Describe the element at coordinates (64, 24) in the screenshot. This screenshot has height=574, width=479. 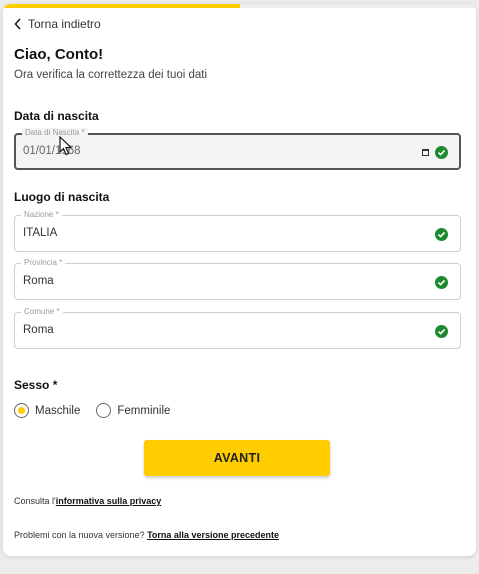
I see `back-link-label: Torna indietro` at that location.